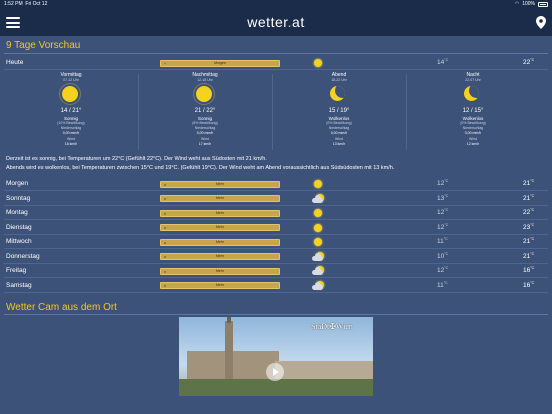 The height and width of the screenshot is (414, 552). What do you see at coordinates (23, 256) in the screenshot?
I see `day-label: Donnerstag` at bounding box center [23, 256].